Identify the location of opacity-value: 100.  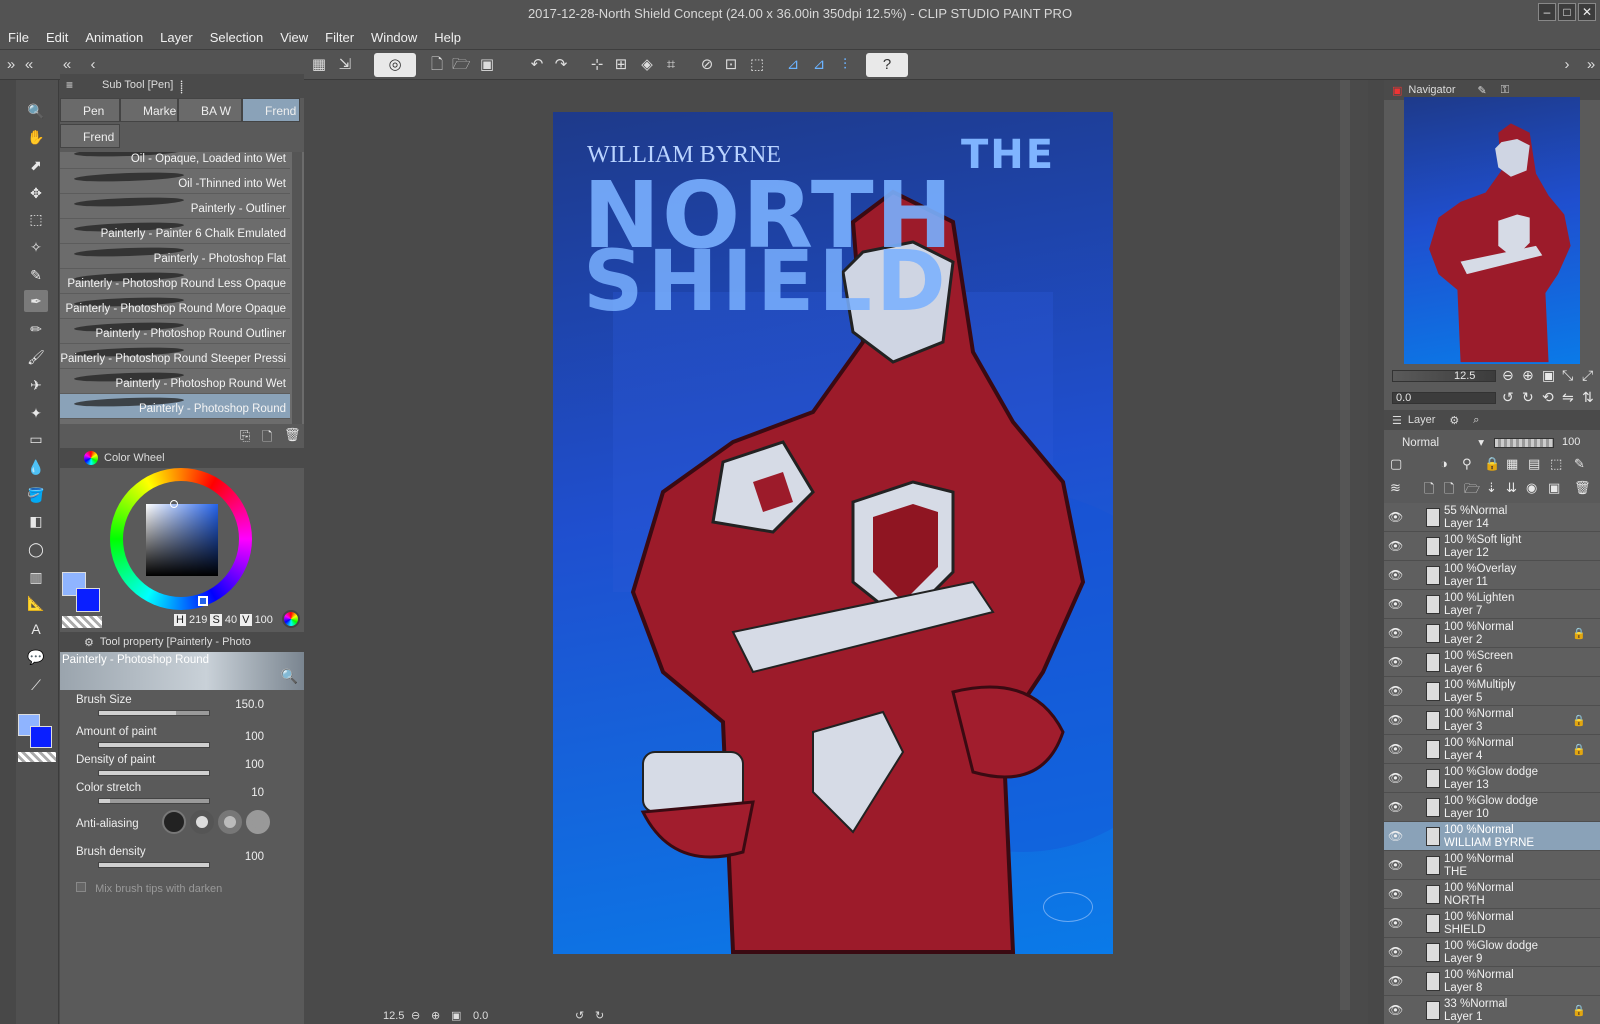
(1571, 442).